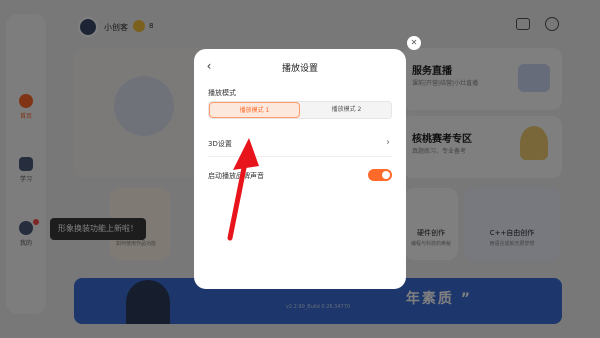 This screenshot has width=600, height=338. I want to click on play-mode-2-option: 播放模式 2, so click(346, 110).